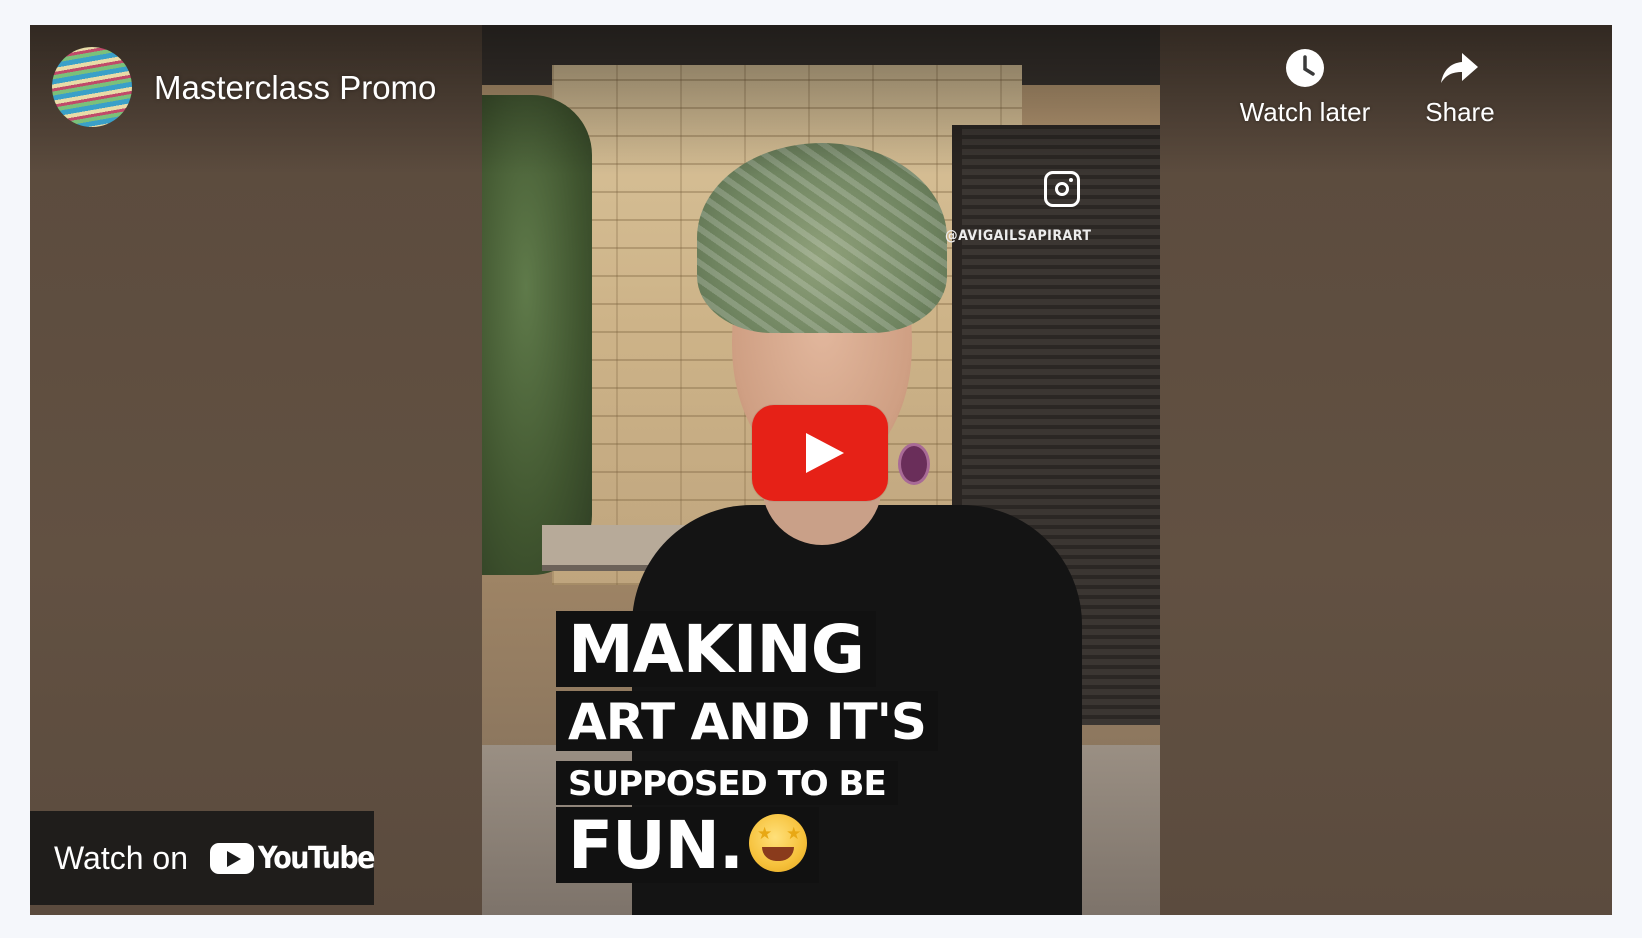  I want to click on watch-later-label: Watch later, so click(1305, 112).